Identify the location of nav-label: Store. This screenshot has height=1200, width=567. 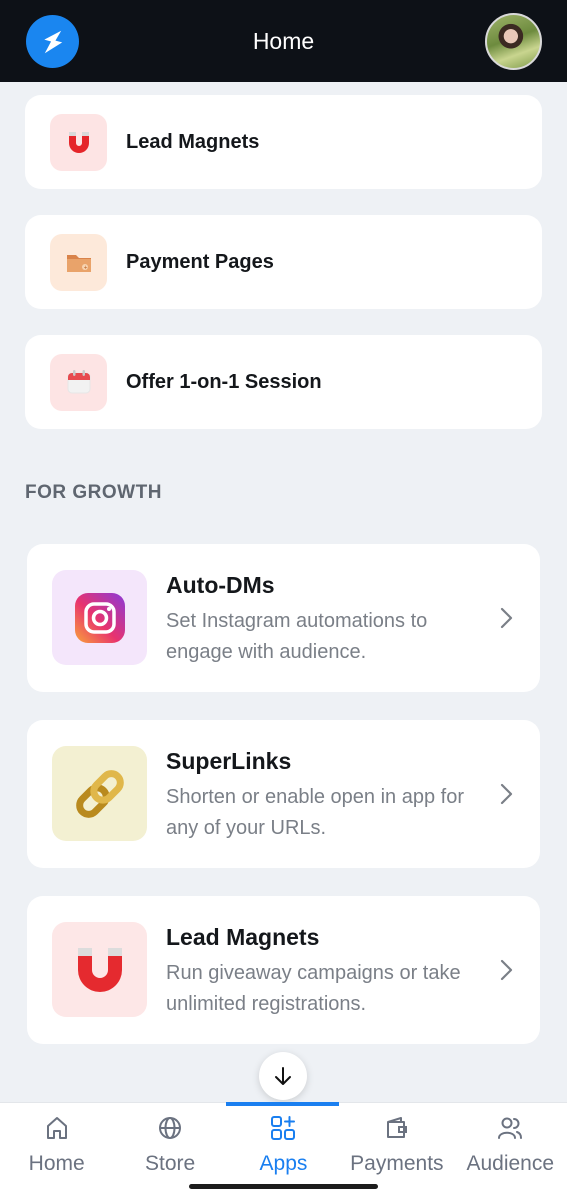
(170, 1163).